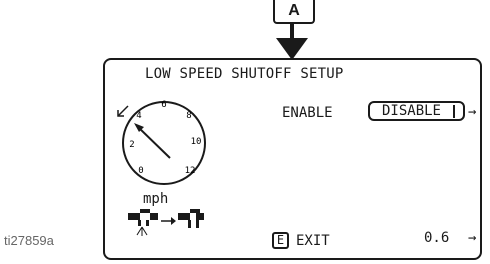 The image size is (490, 264). What do you see at coordinates (292, 49) in the screenshot?
I see `callout-arrowhead` at bounding box center [292, 49].